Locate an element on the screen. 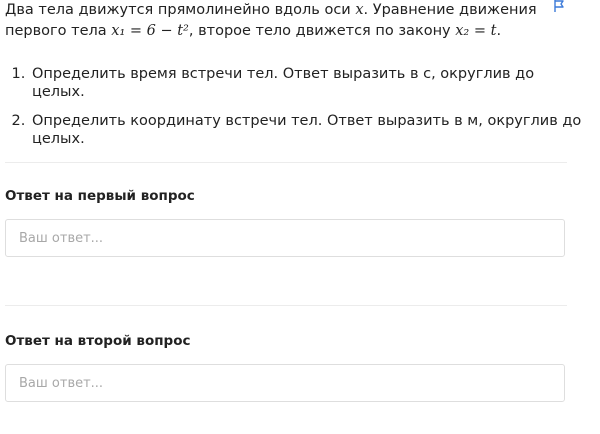 Image resolution: width=600 pixels, height=434 pixels. flag-icon is located at coordinates (560, 6).